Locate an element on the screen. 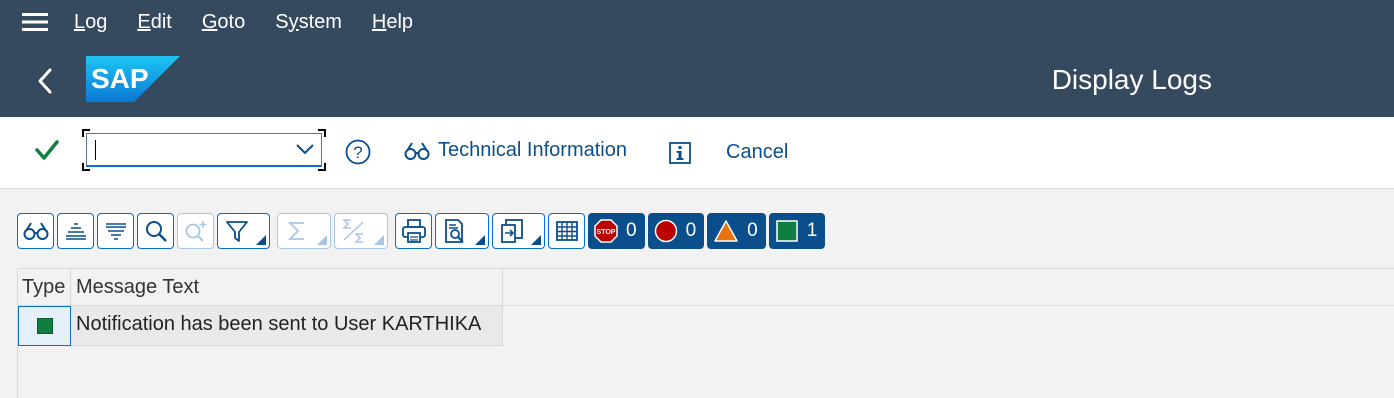 This screenshot has width=1394, height=398. layout-button is located at coordinates (566, 231).